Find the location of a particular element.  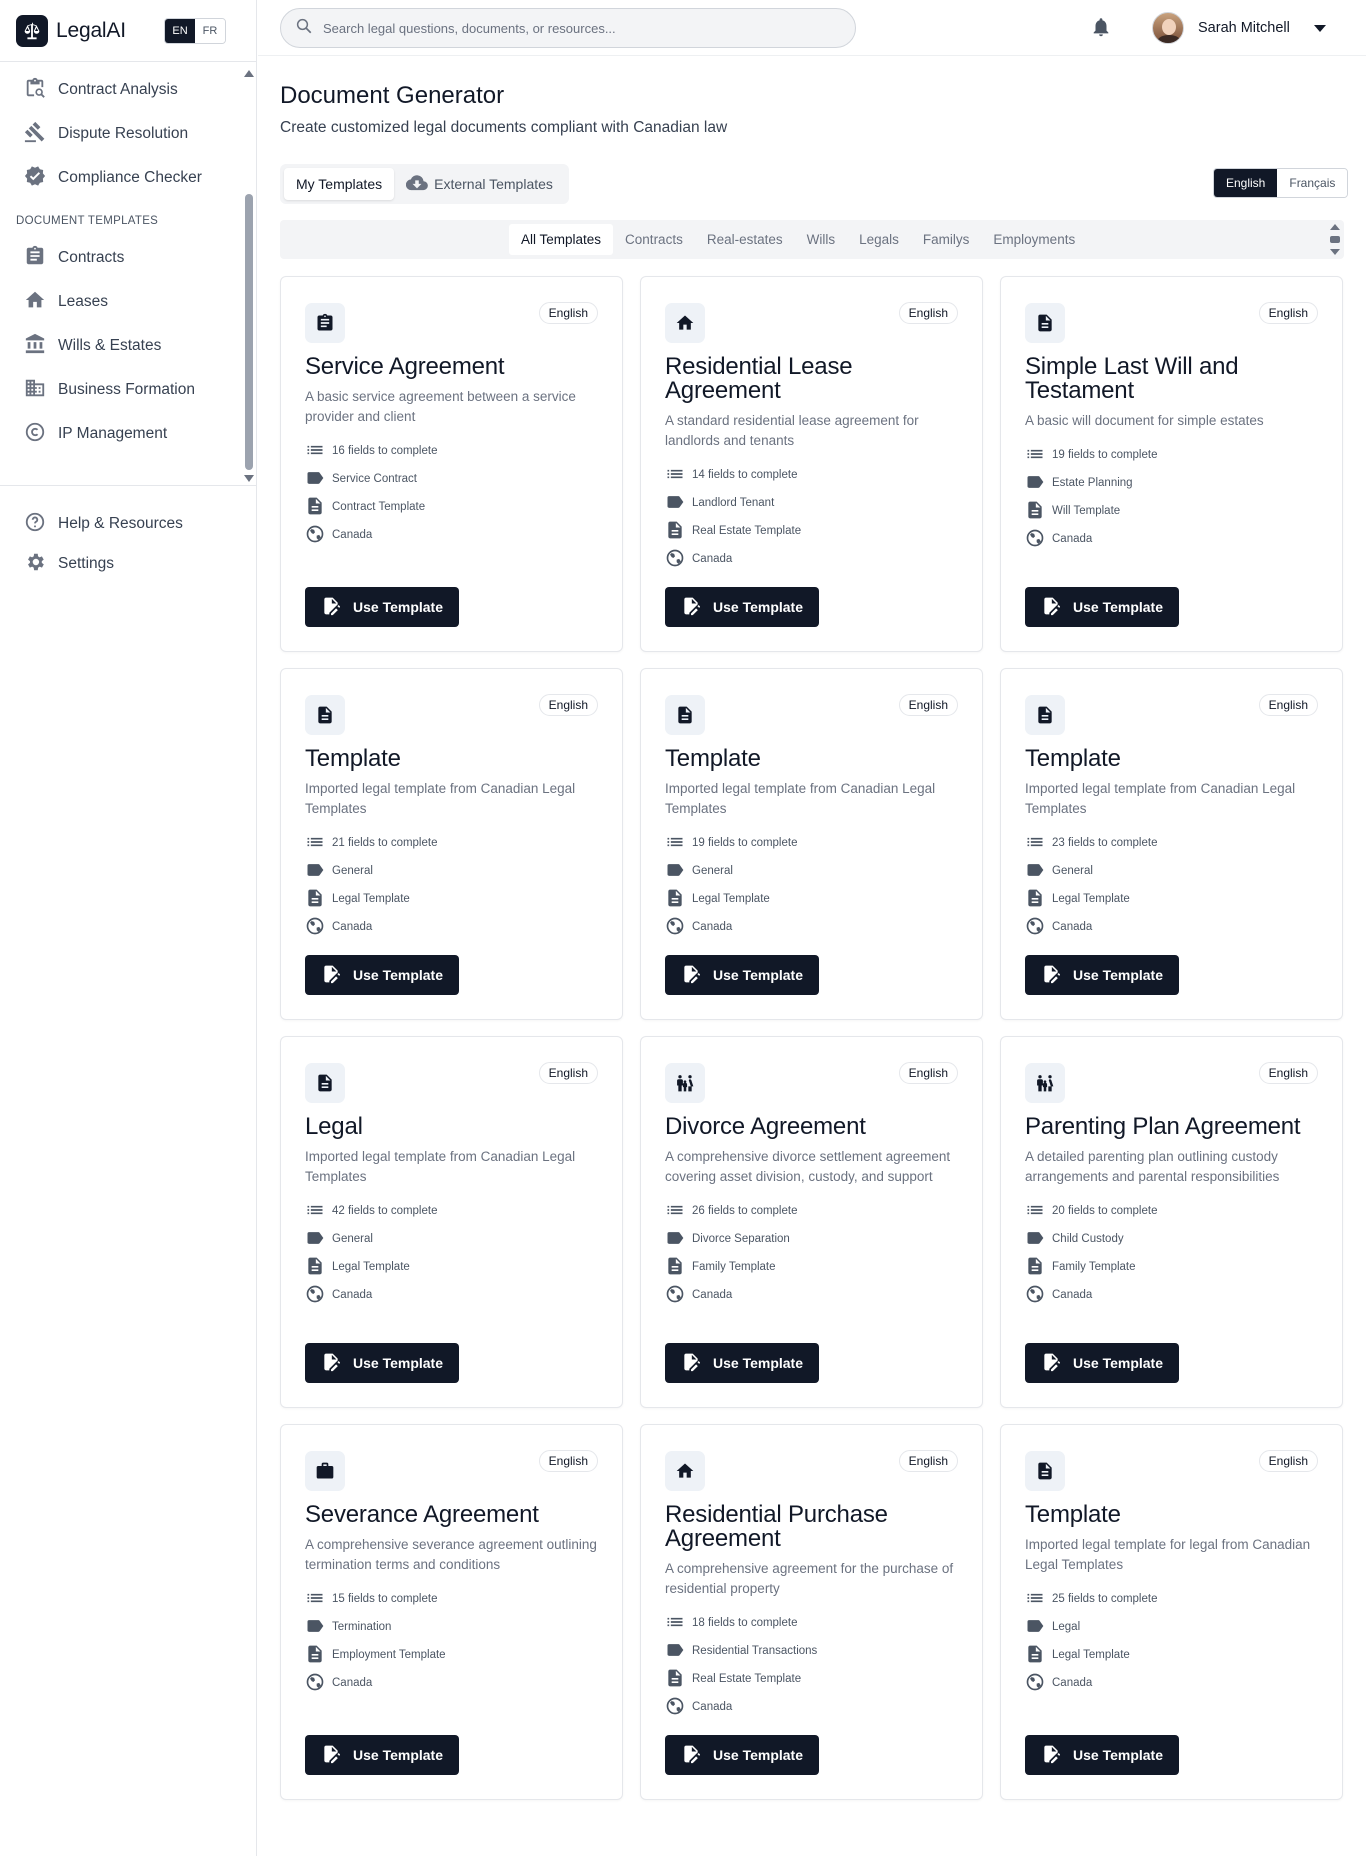

category-tag-row: Divorce Separation is located at coordinates (815, 1239).